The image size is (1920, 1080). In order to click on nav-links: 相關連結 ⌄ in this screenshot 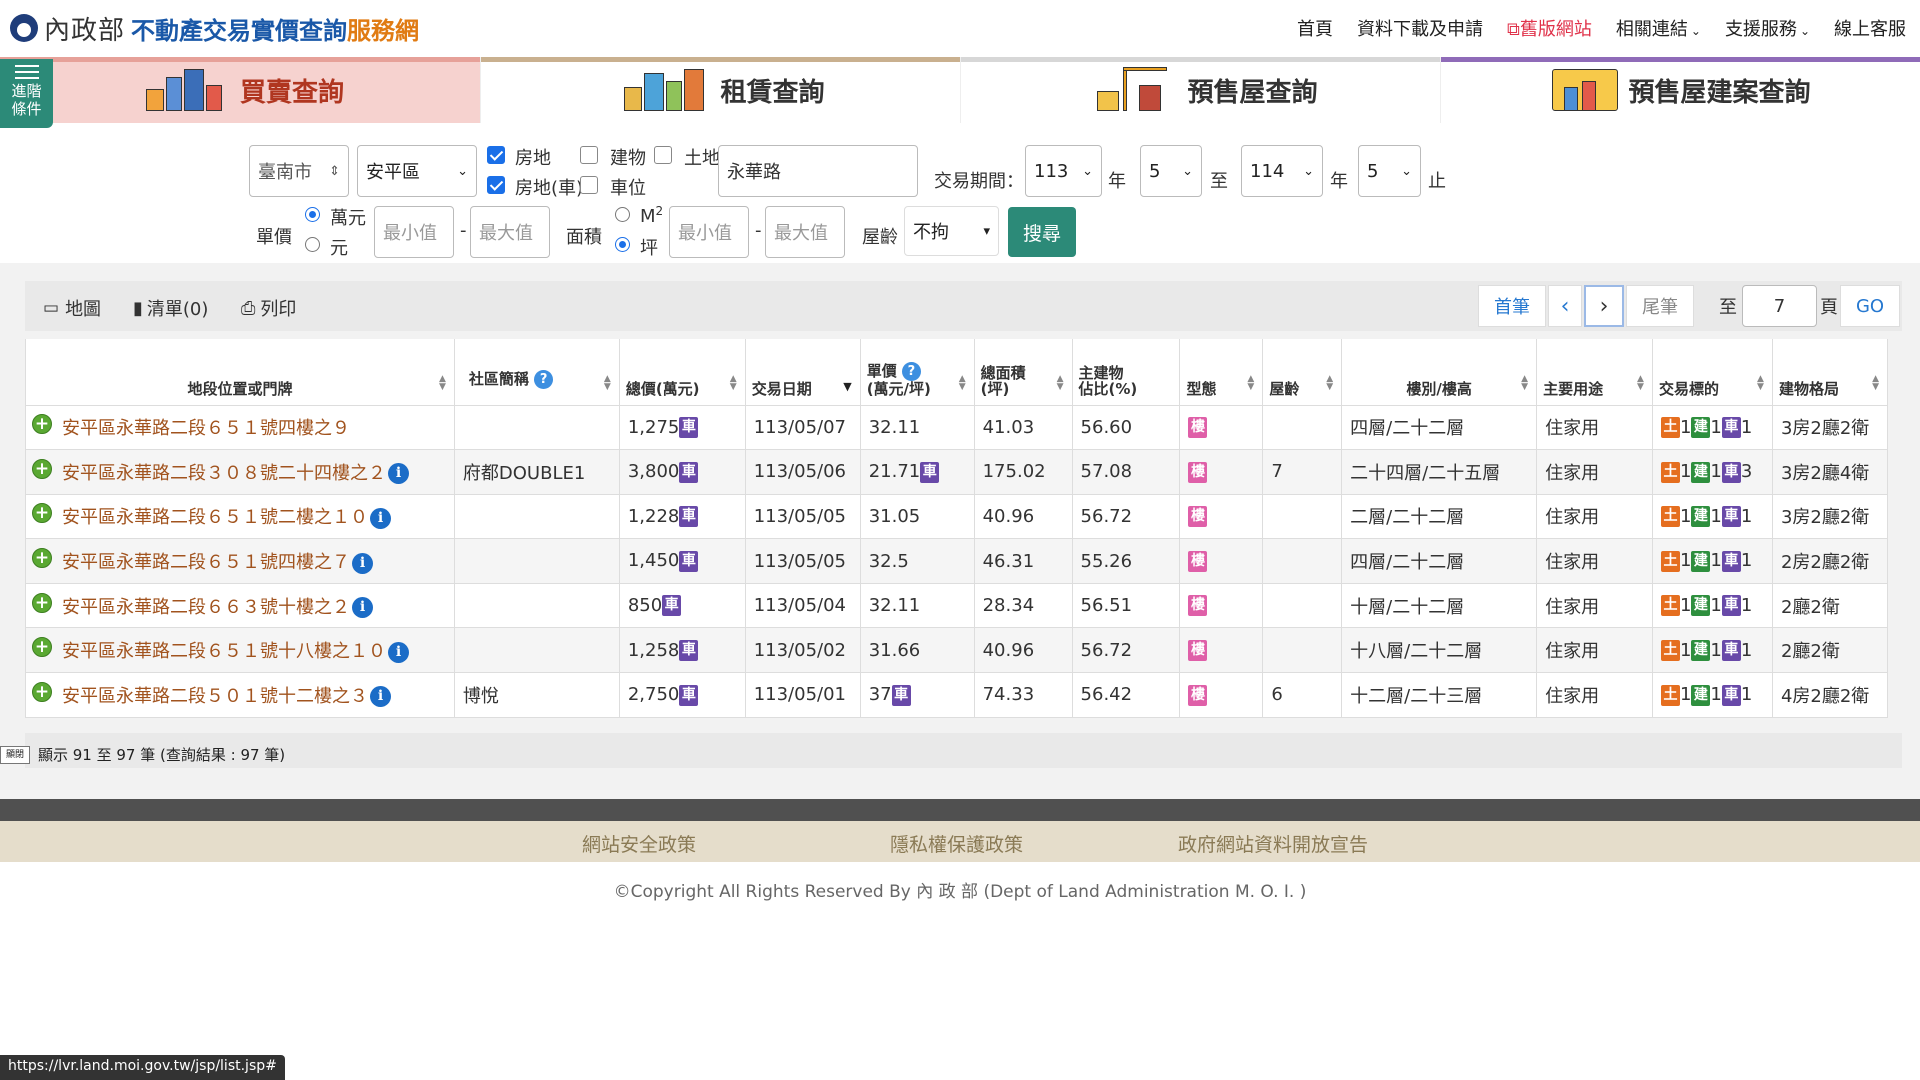, I will do `click(1658, 28)`.